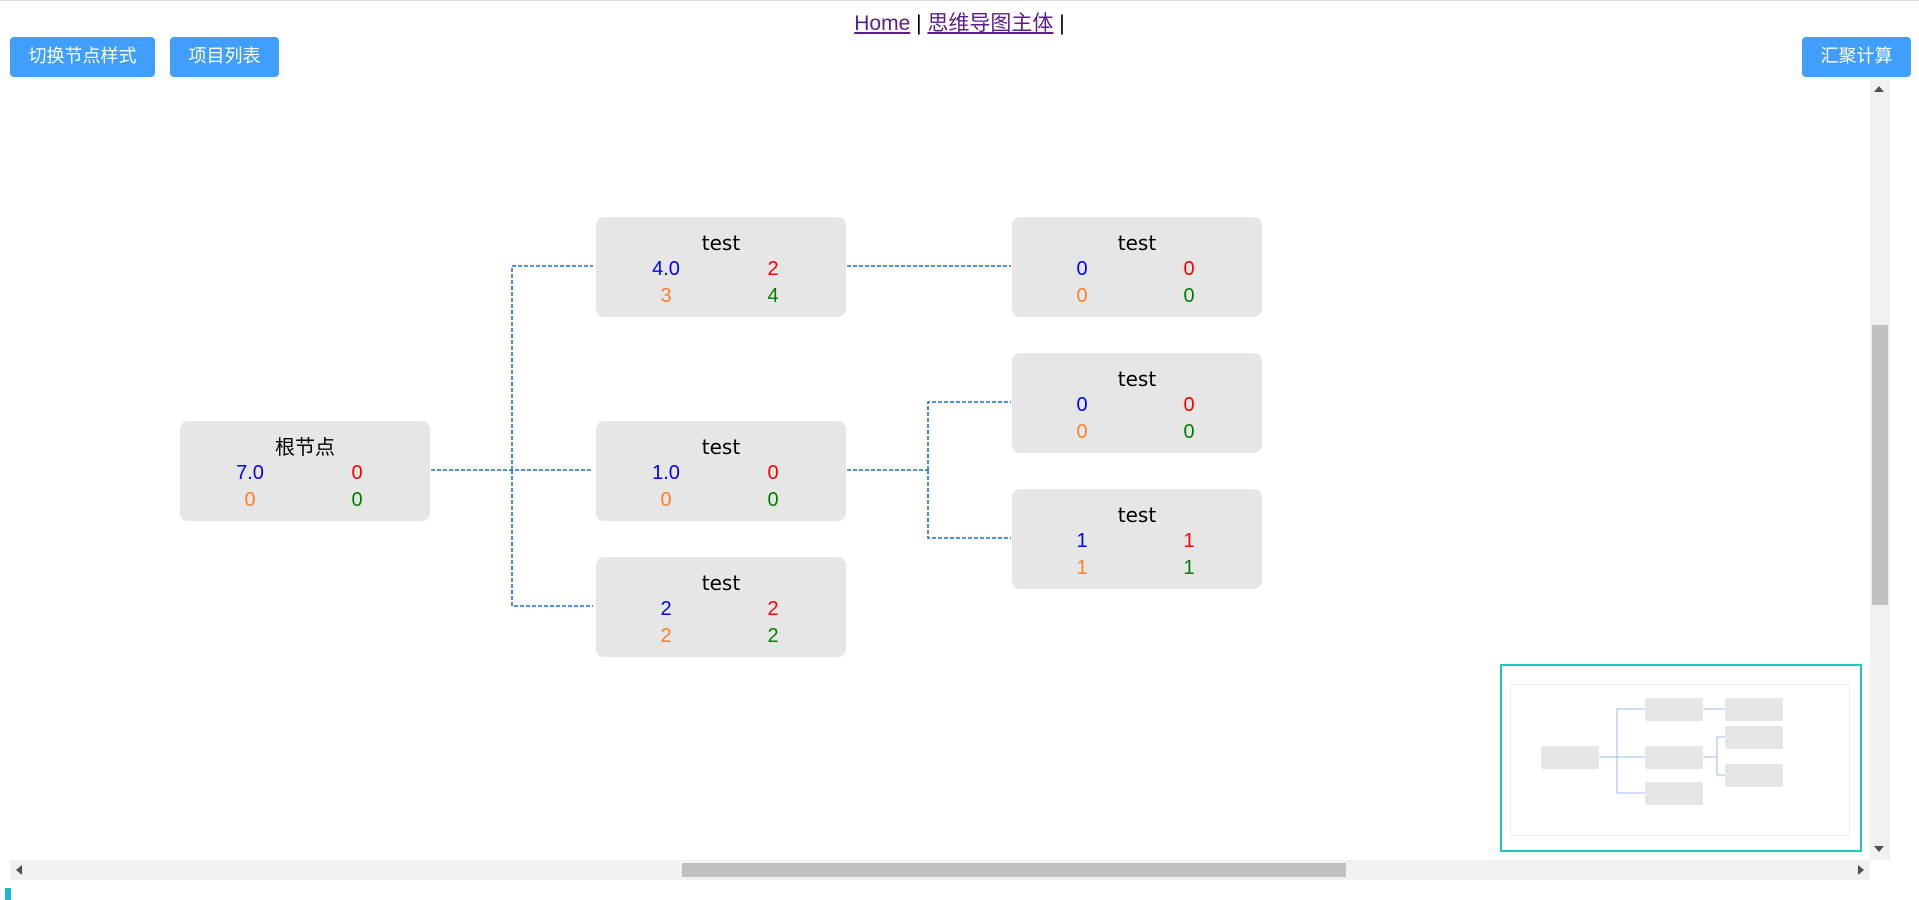 The height and width of the screenshot is (900, 1919). Describe the element at coordinates (1880, 465) in the screenshot. I see `vertical-scroll-thumb` at that location.